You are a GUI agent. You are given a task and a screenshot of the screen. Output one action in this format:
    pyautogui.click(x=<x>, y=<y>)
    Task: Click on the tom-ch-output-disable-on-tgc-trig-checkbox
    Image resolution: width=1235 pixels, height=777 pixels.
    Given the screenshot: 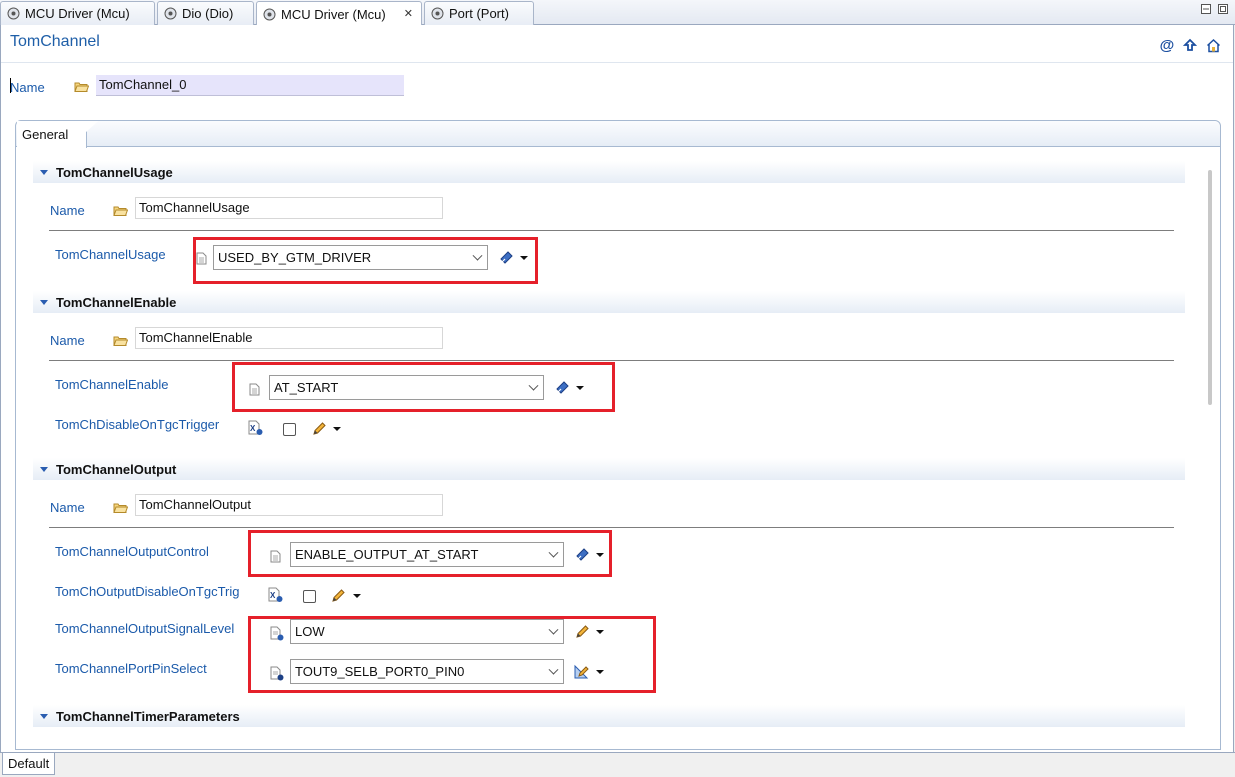 What is the action you would take?
    pyautogui.click(x=309, y=596)
    